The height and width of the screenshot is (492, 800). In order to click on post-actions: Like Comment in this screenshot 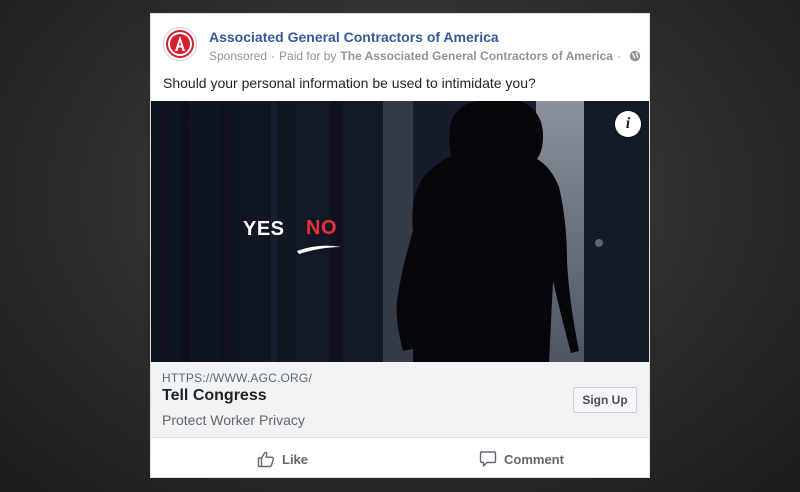, I will do `click(400, 458)`.